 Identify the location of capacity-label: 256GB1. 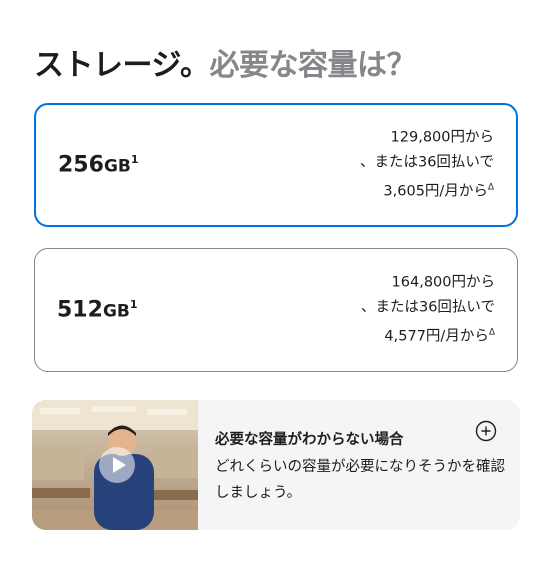
(98, 165).